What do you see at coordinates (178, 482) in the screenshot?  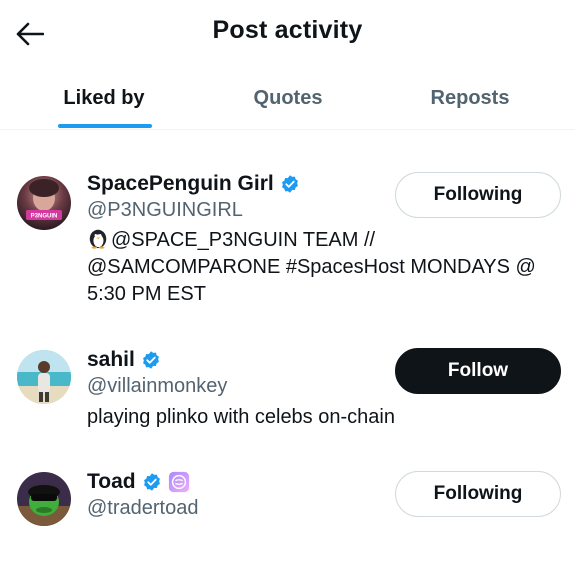 I see `affiliate-badge-icon` at bounding box center [178, 482].